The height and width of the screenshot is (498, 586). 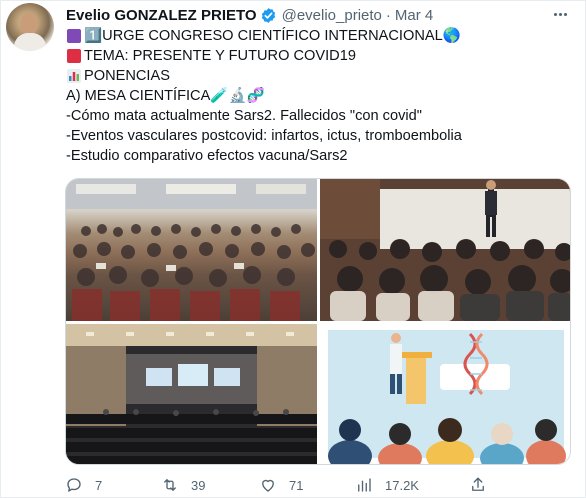 I want to click on conference-illustration, so click(x=445, y=394).